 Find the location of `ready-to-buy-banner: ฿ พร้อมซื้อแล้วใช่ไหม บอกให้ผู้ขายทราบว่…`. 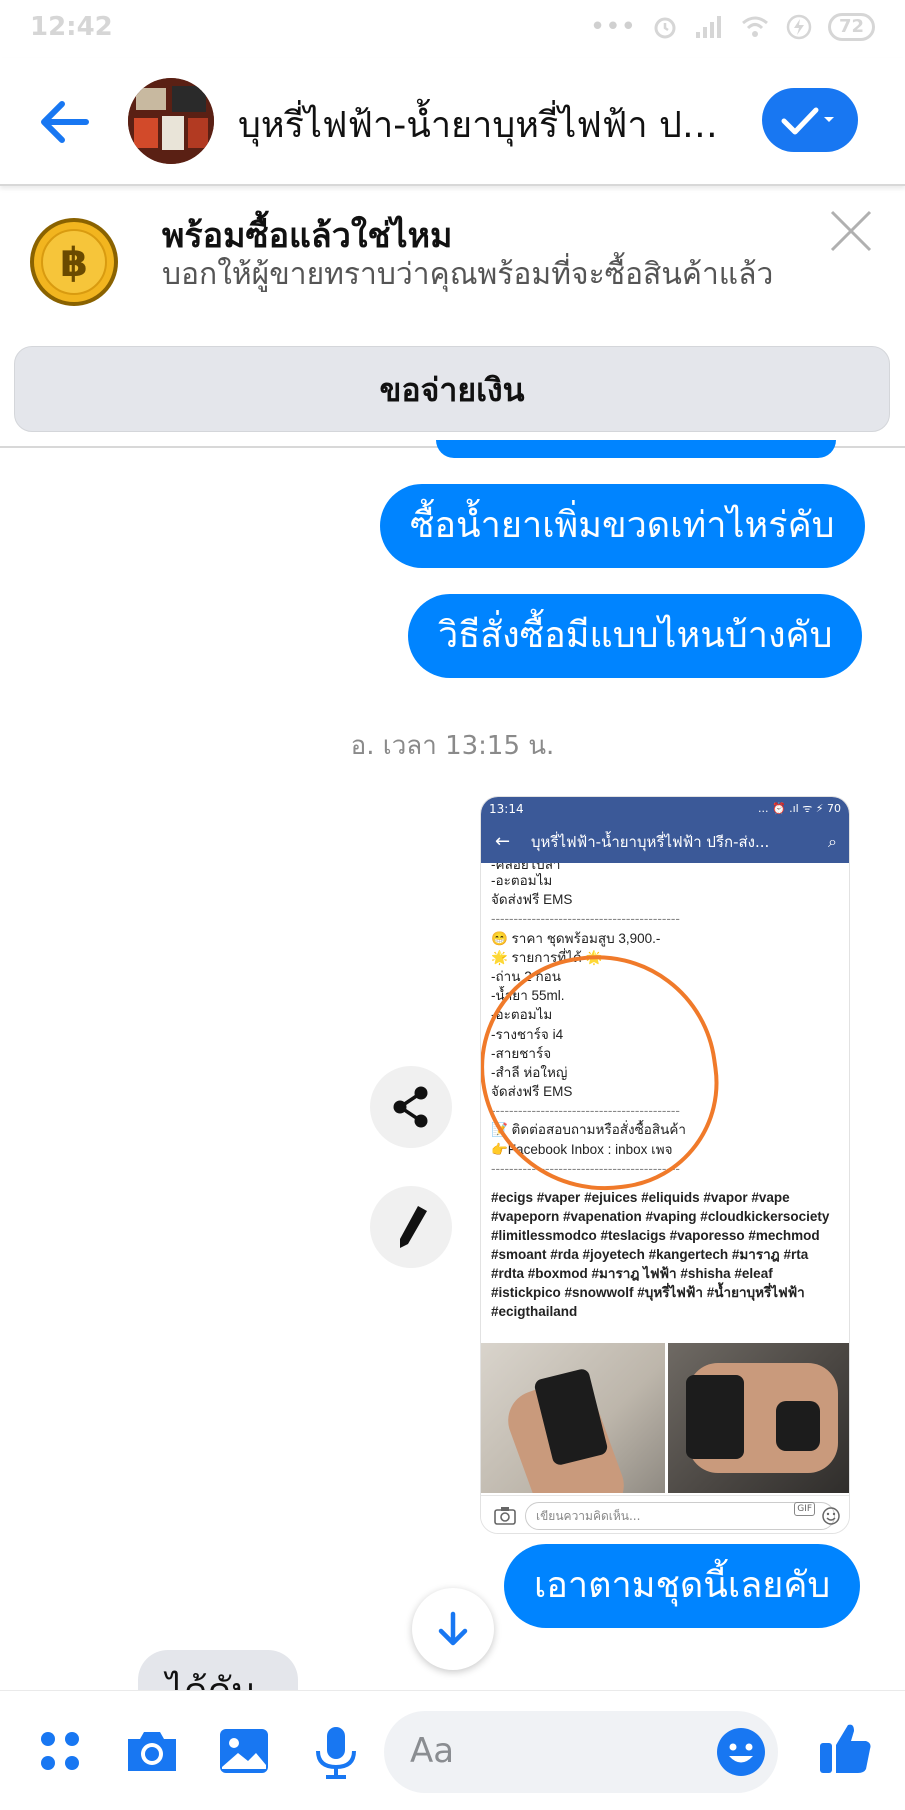

ready-to-buy-banner: ฿ พร้อมซื้อแล้วใช่ไหม บอกให้ผู้ขายทราบว่… is located at coordinates (452, 318).